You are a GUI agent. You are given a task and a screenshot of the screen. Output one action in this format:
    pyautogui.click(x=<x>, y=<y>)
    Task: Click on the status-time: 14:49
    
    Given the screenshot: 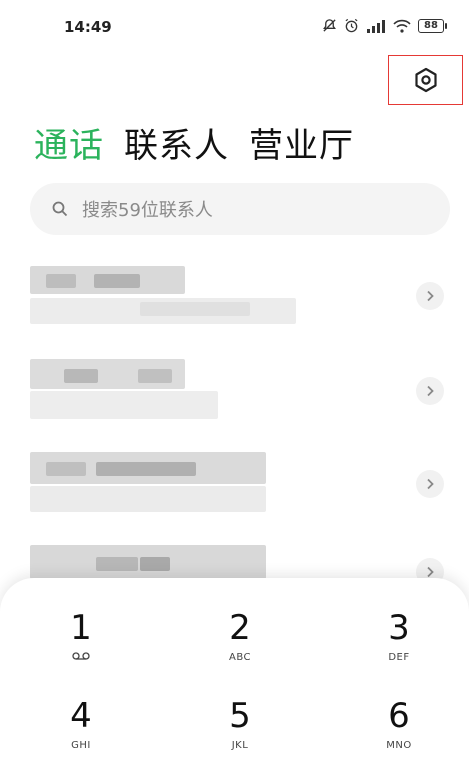 What is the action you would take?
    pyautogui.click(x=88, y=27)
    